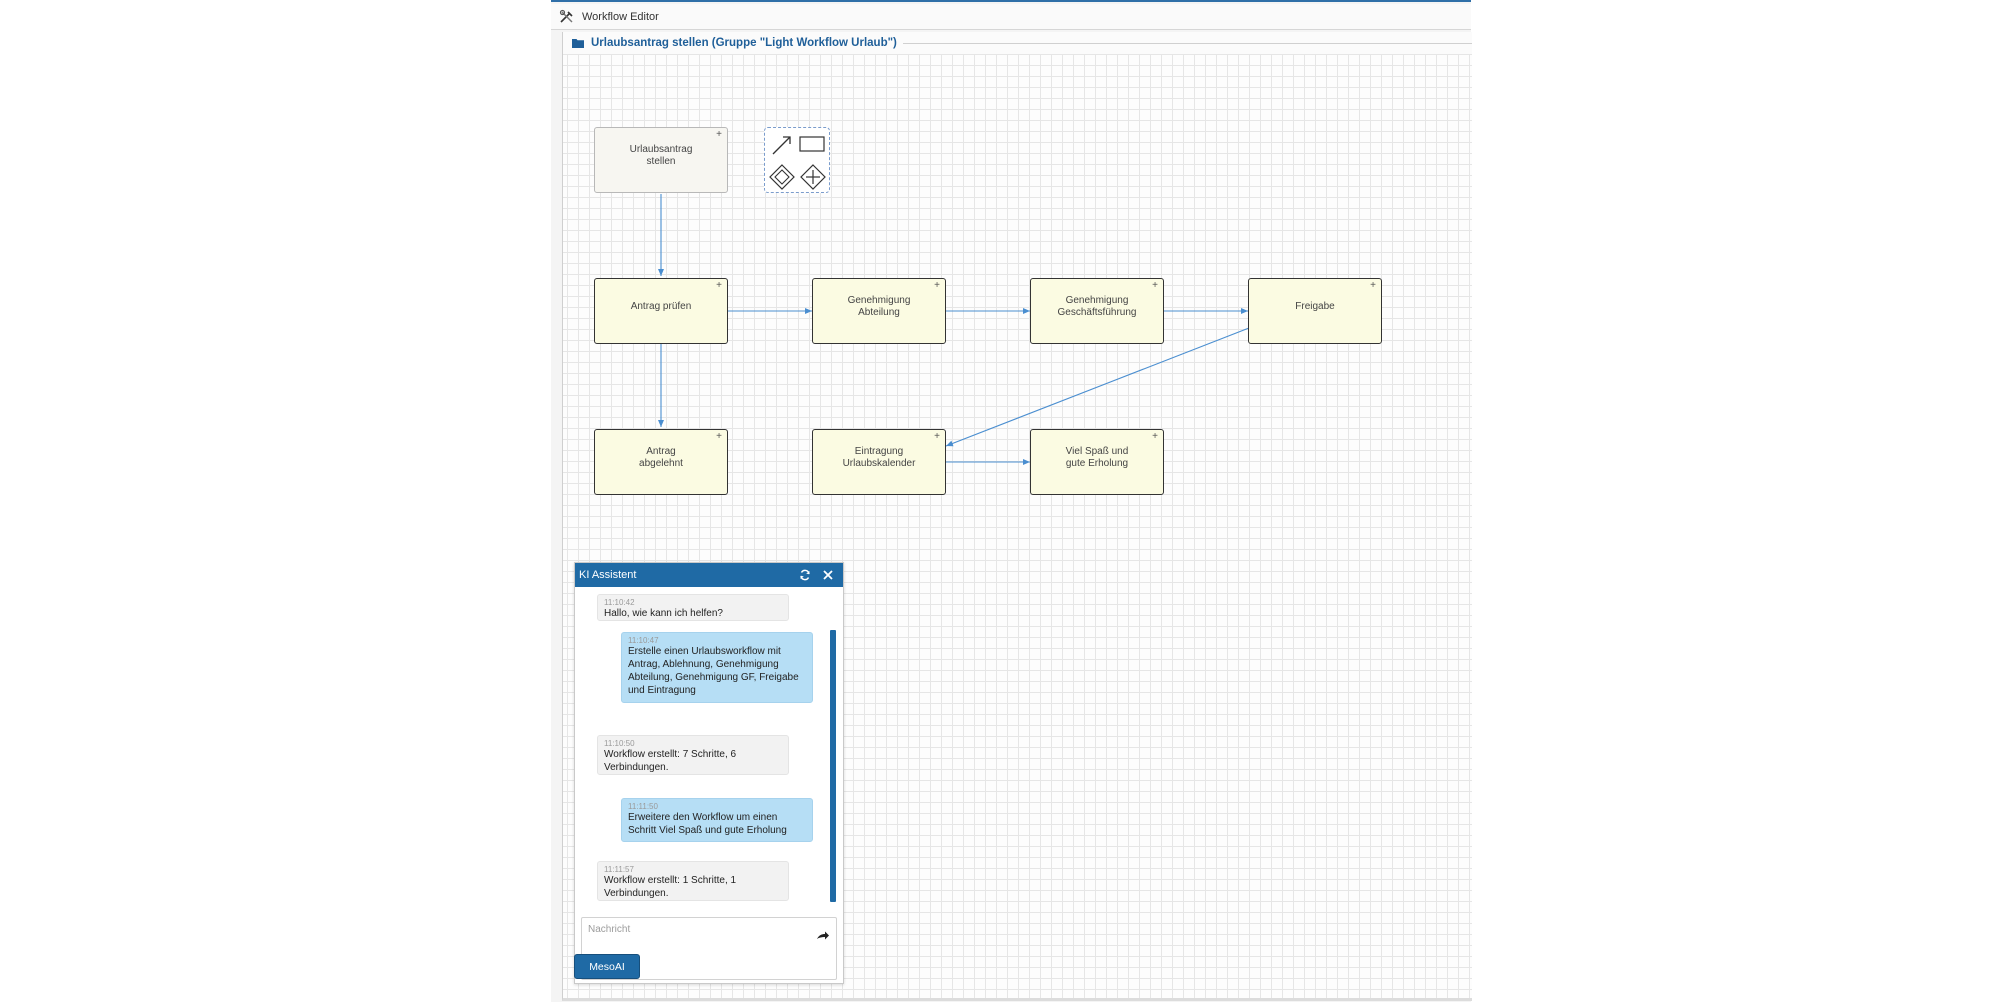  I want to click on node-eintragung-urlaubskalender: Eintragung Urlaubskalender +, so click(879, 462).